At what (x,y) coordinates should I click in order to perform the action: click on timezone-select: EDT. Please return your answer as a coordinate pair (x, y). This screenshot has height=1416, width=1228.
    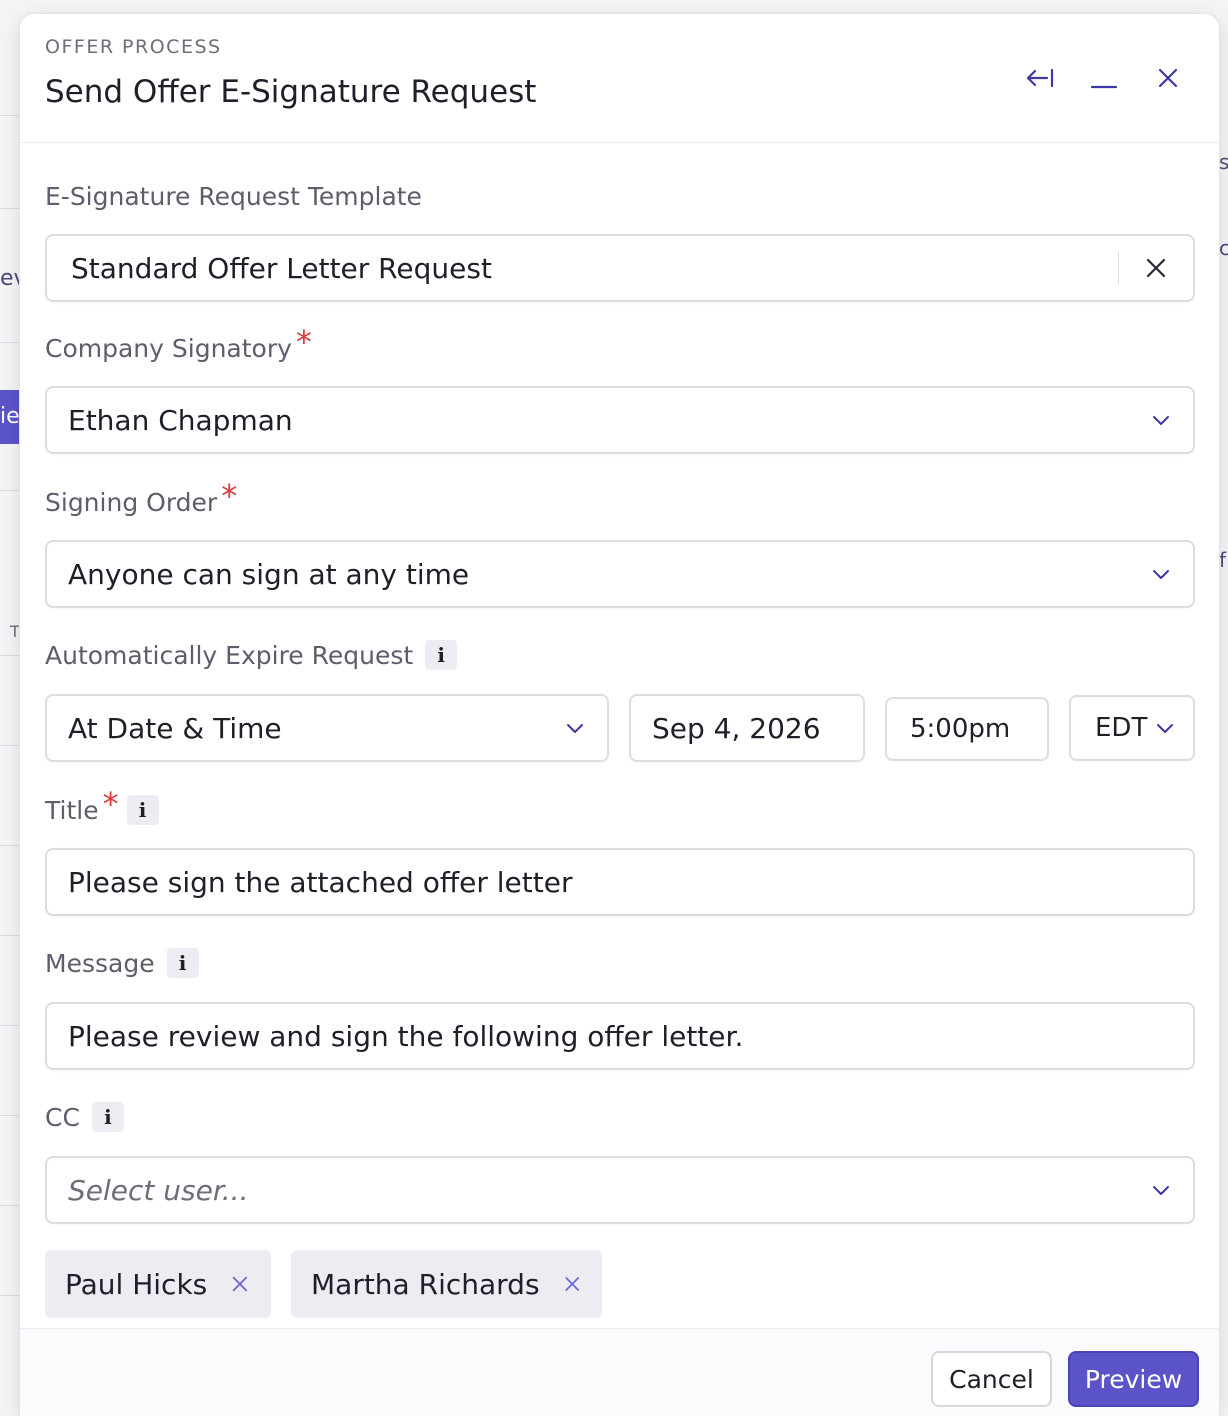
    Looking at the image, I should click on (1132, 728).